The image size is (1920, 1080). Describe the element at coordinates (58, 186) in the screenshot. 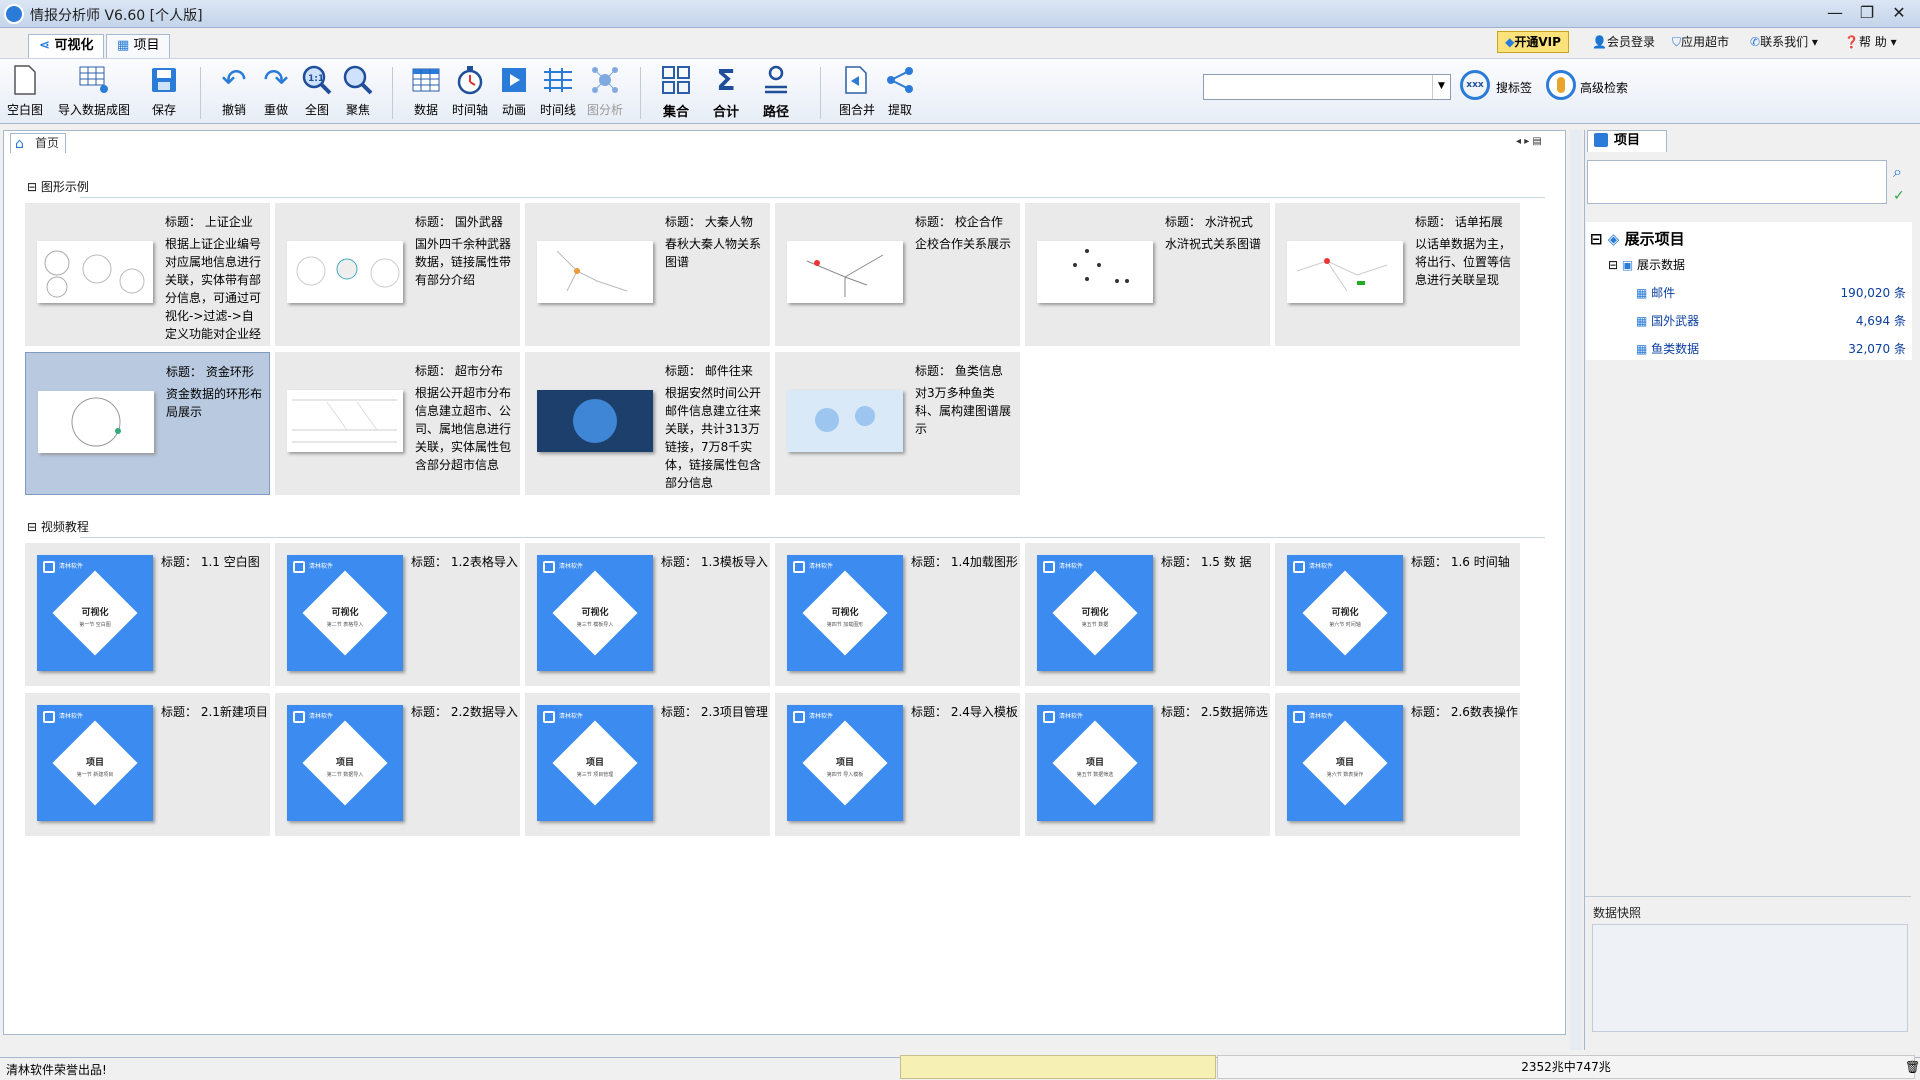

I see `section-examples: ⊟ 图形示例` at that location.